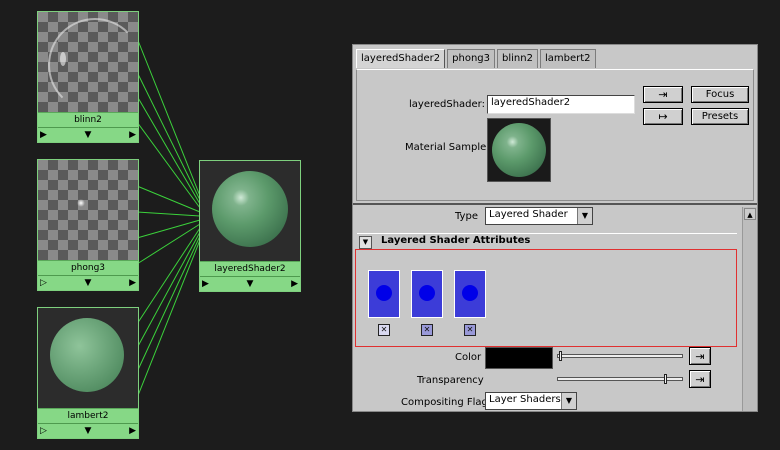 This screenshot has height=450, width=780. What do you see at coordinates (456, 240) in the screenshot?
I see `section-title: Layered Shader Attributes` at bounding box center [456, 240].